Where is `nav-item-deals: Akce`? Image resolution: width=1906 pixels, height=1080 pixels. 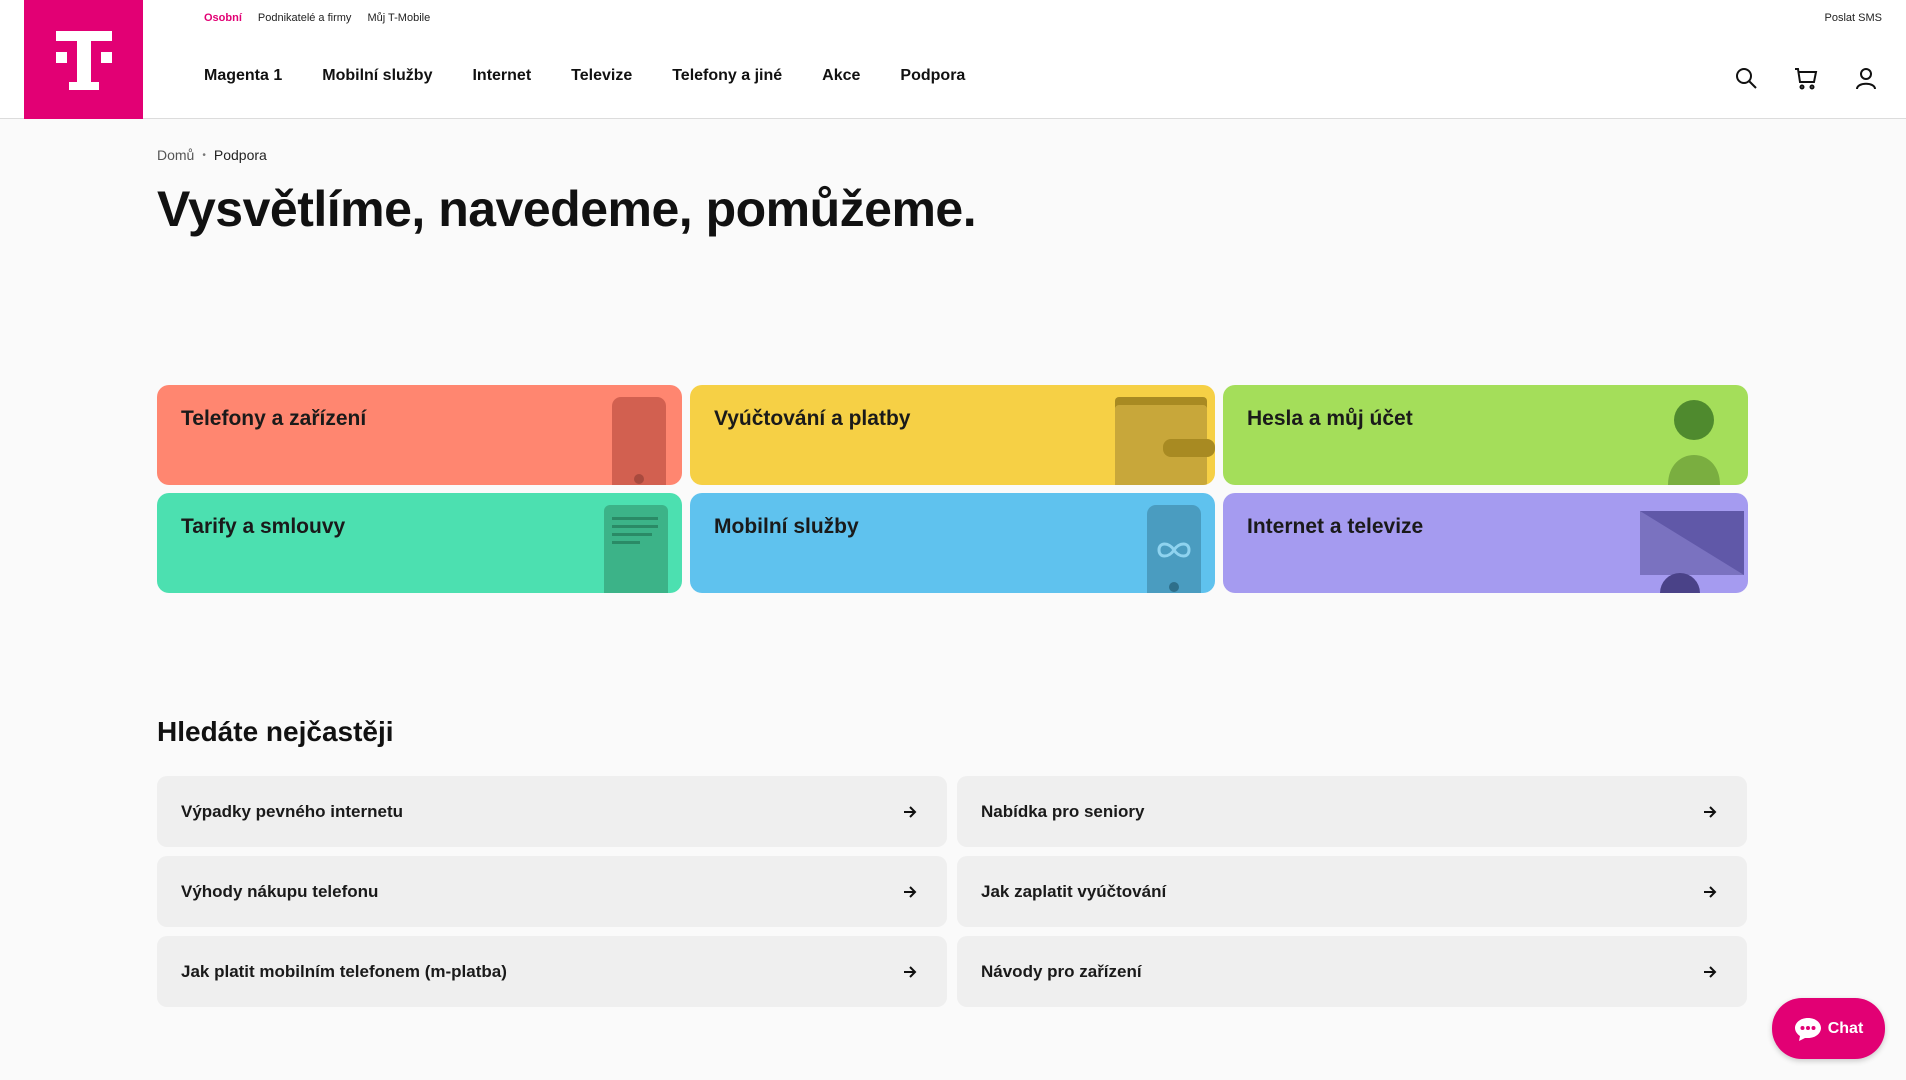
nav-item-deals: Akce is located at coordinates (841, 76).